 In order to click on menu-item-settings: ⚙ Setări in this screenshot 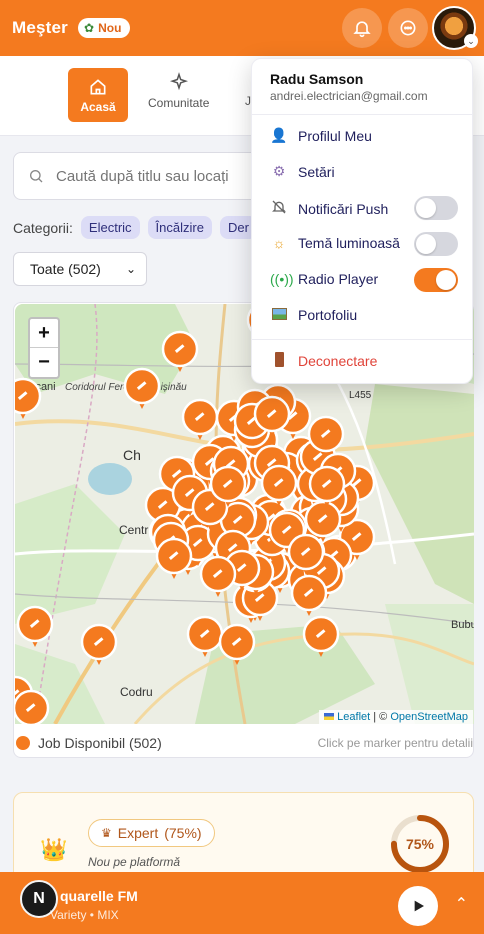, I will do `click(302, 171)`.